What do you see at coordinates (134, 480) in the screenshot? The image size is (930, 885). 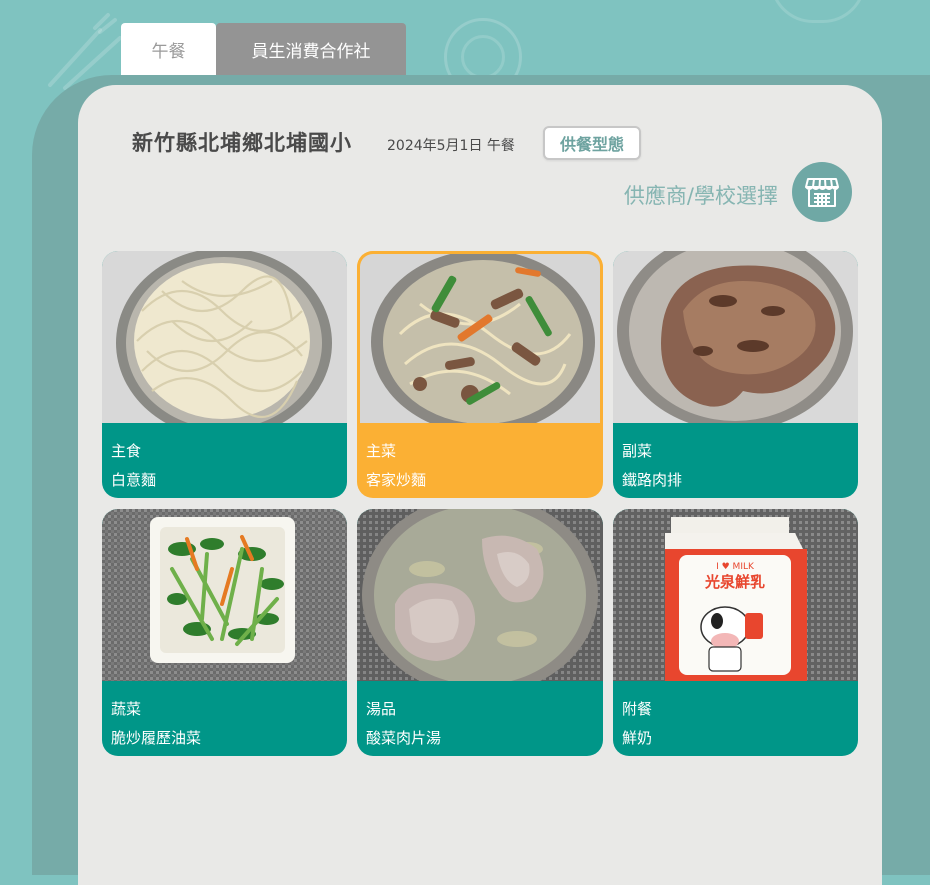 I see `dish-name: 白意麵` at bounding box center [134, 480].